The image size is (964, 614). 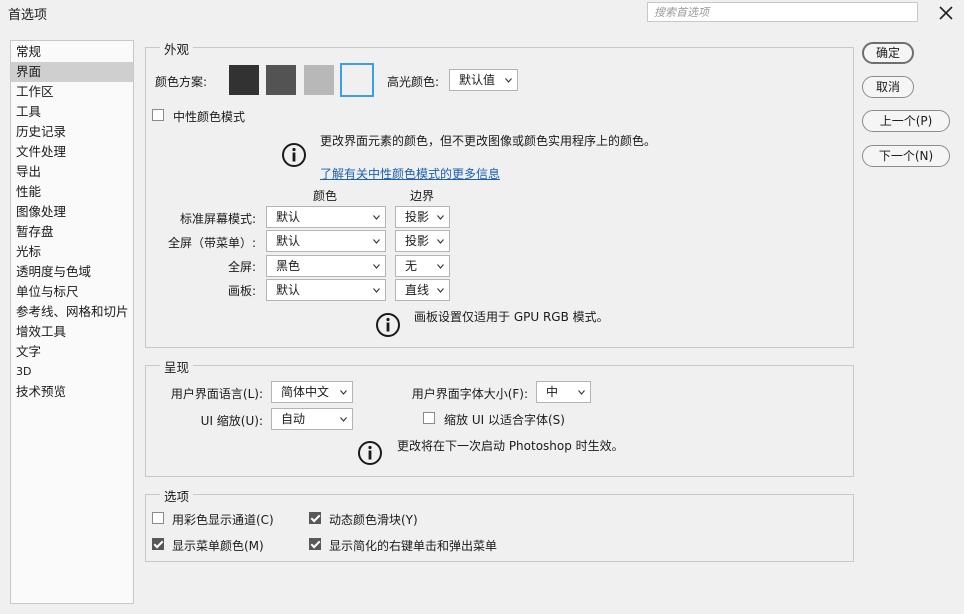 What do you see at coordinates (72, 52) in the screenshot?
I see `sidebar-item-general: 常规` at bounding box center [72, 52].